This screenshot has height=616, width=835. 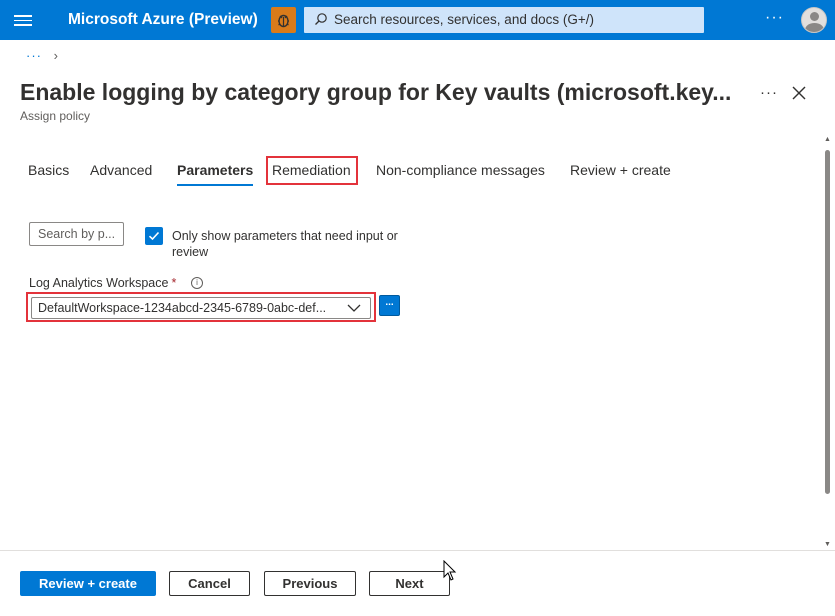 I want to click on info-icon: i, so click(x=197, y=283).